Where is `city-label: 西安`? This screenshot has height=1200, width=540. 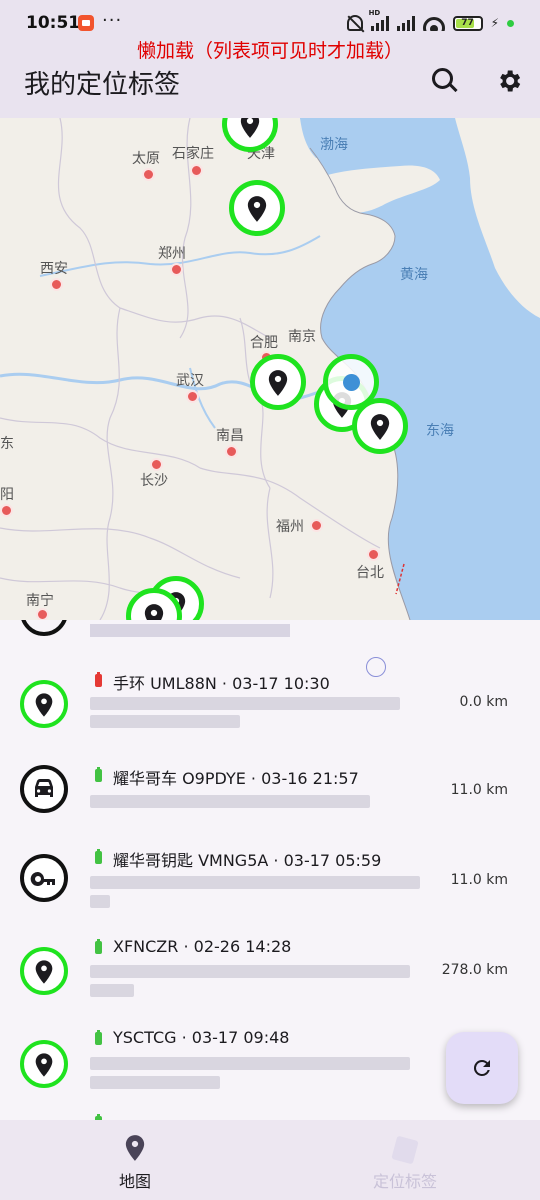 city-label: 西安 is located at coordinates (54, 269).